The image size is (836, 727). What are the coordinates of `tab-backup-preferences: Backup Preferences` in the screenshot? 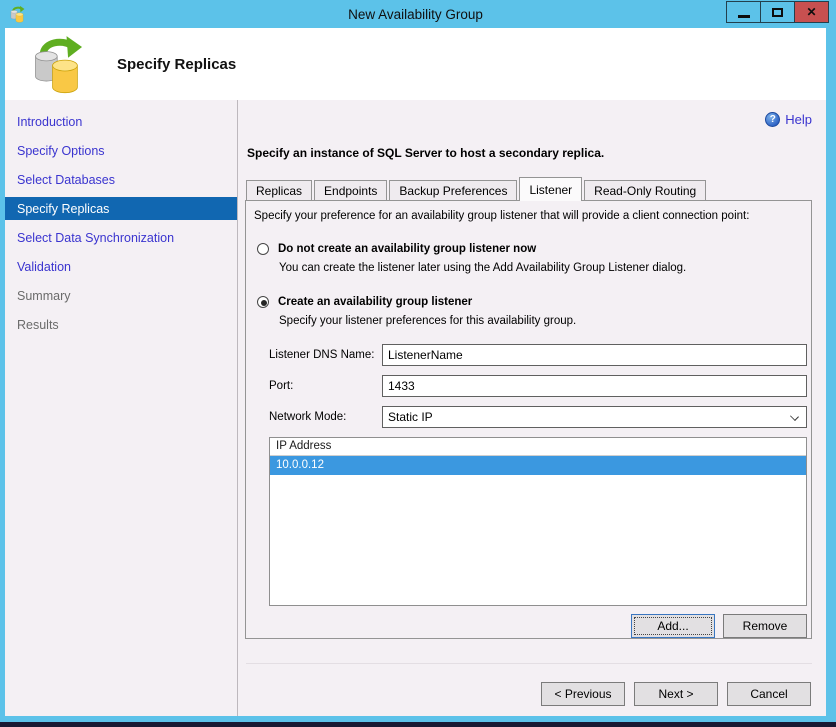 It's located at (453, 190).